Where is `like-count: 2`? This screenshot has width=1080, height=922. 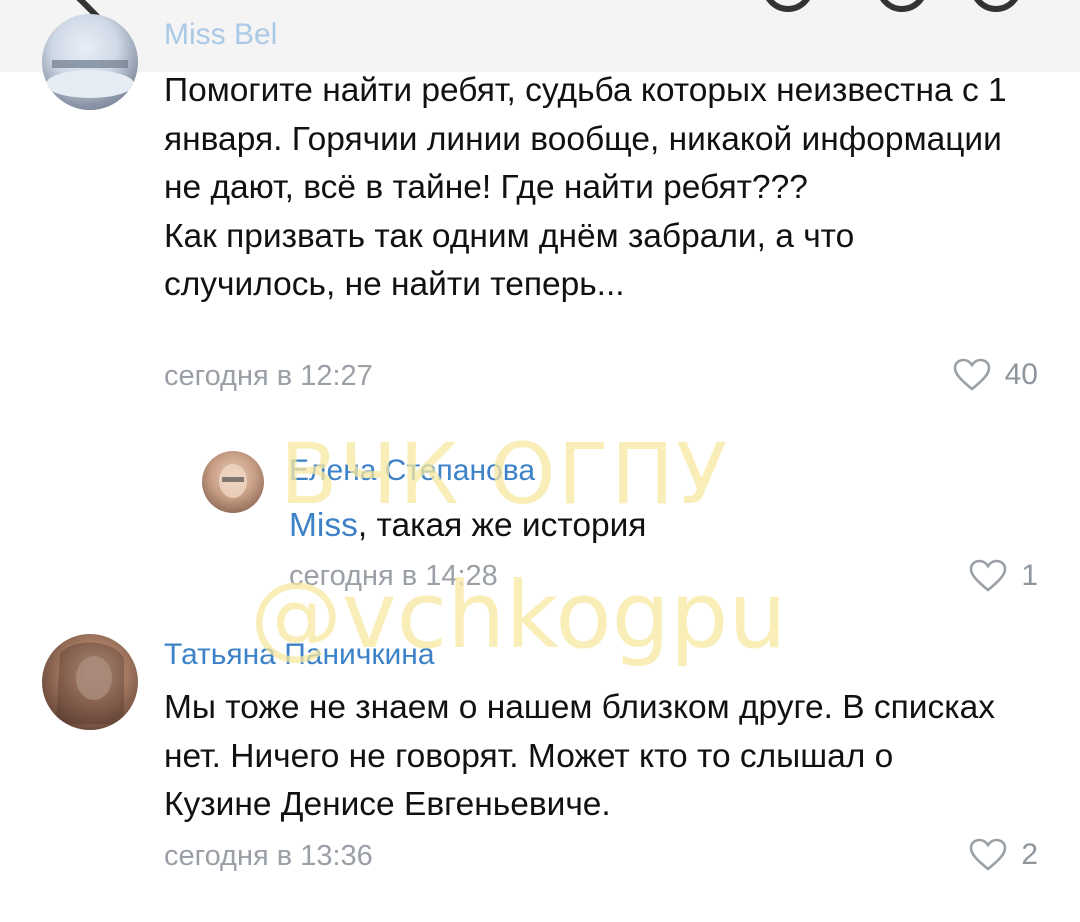 like-count: 2 is located at coordinates (1029, 854).